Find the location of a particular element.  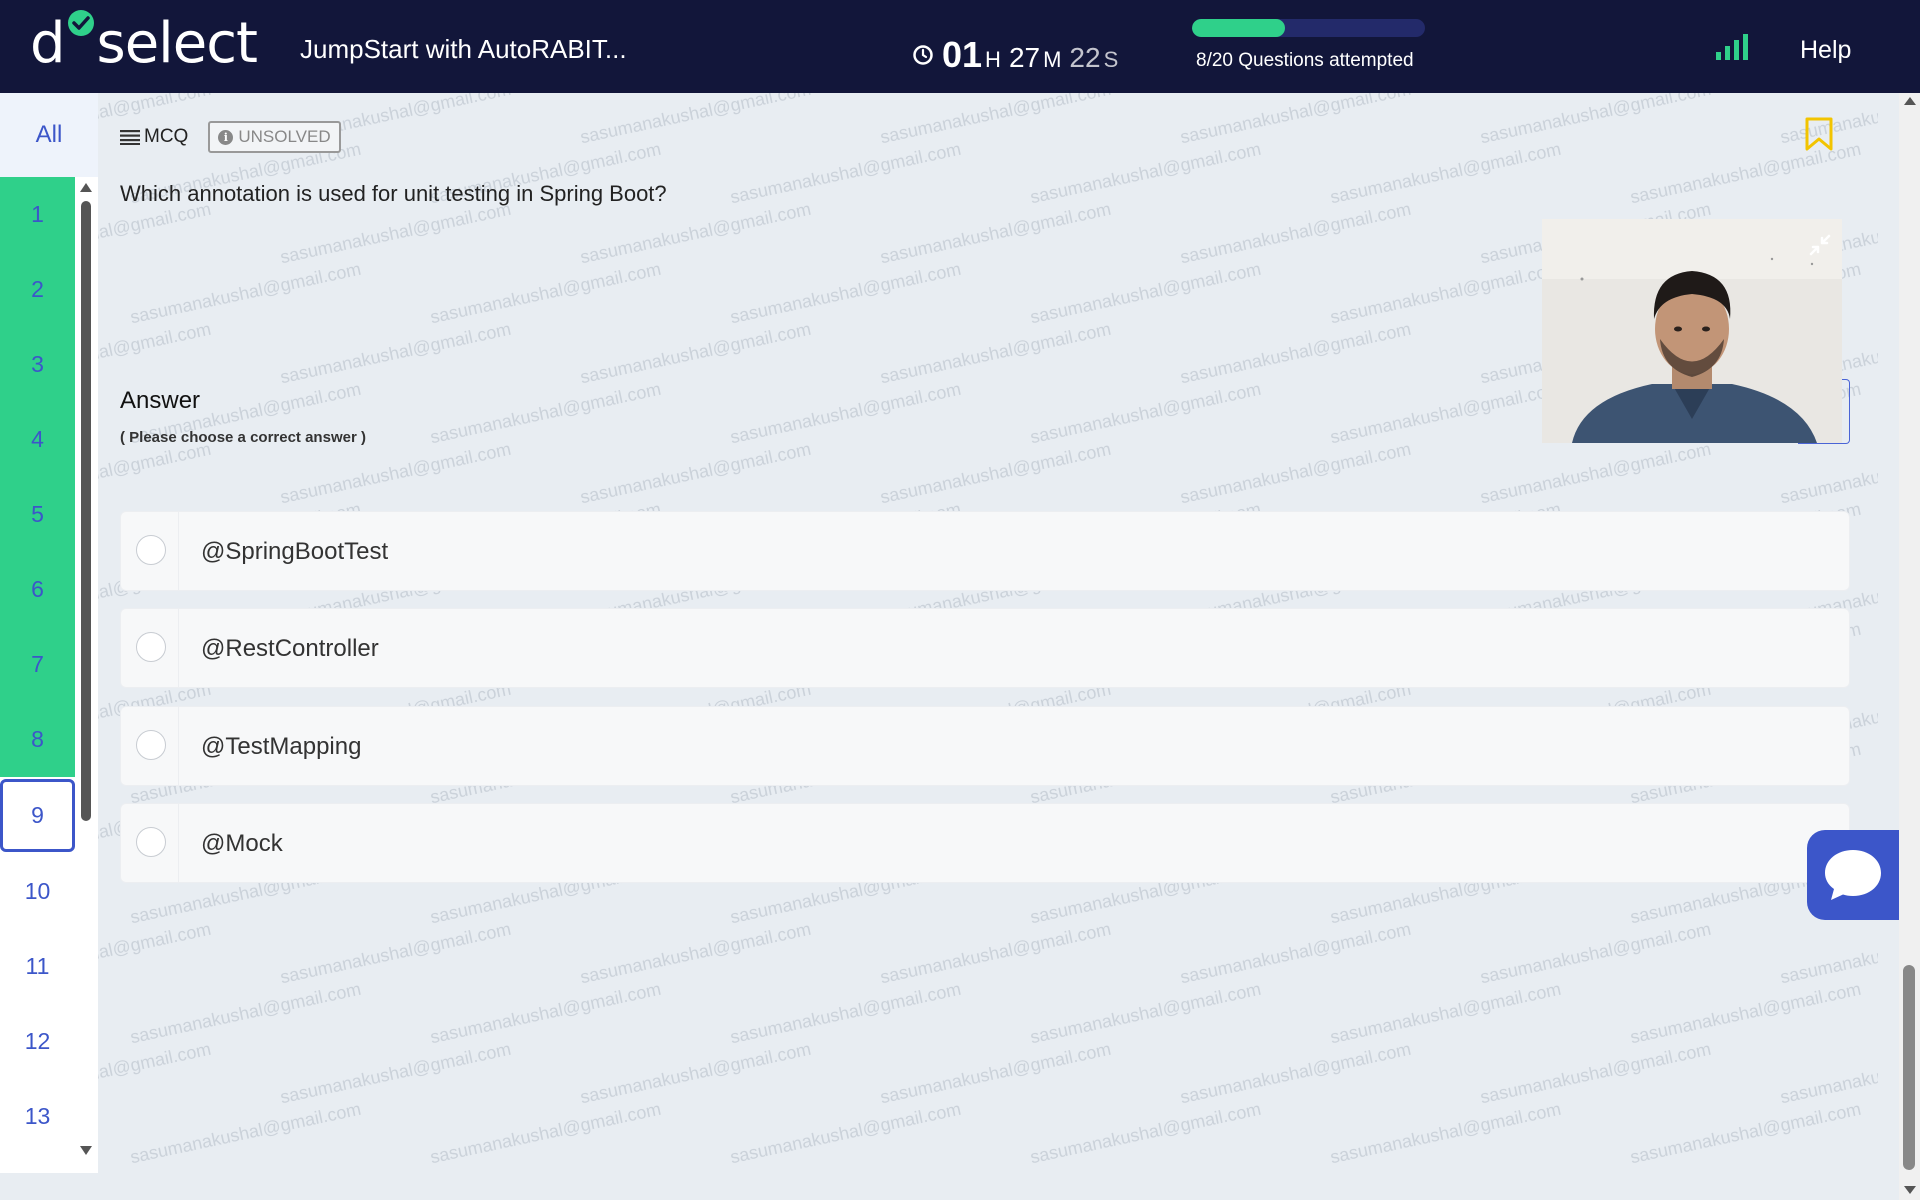

chat-support-button is located at coordinates (1854, 875).